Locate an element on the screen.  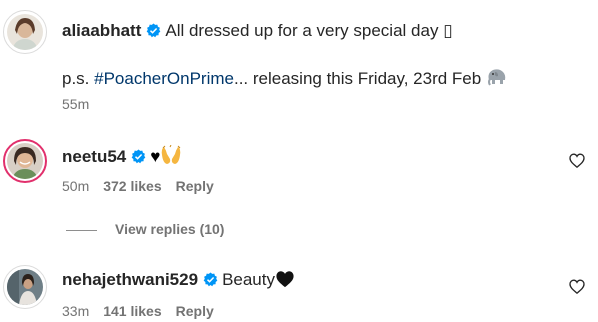
caption-hashtag: #PoacherOnPrime is located at coordinates (164, 78).